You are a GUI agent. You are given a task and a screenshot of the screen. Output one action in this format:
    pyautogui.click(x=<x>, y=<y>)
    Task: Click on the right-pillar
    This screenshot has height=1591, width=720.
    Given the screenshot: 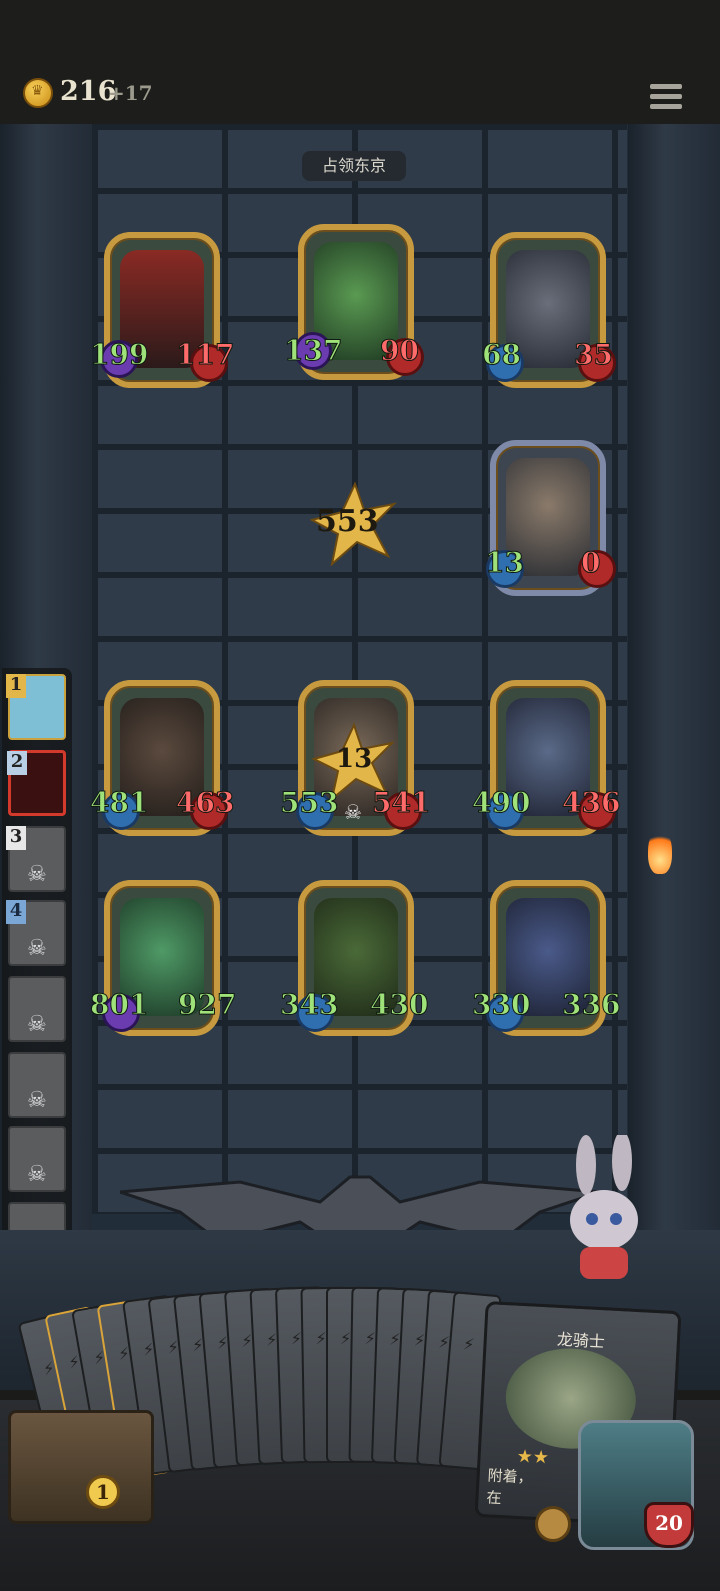 What is the action you would take?
    pyautogui.click(x=674, y=694)
    